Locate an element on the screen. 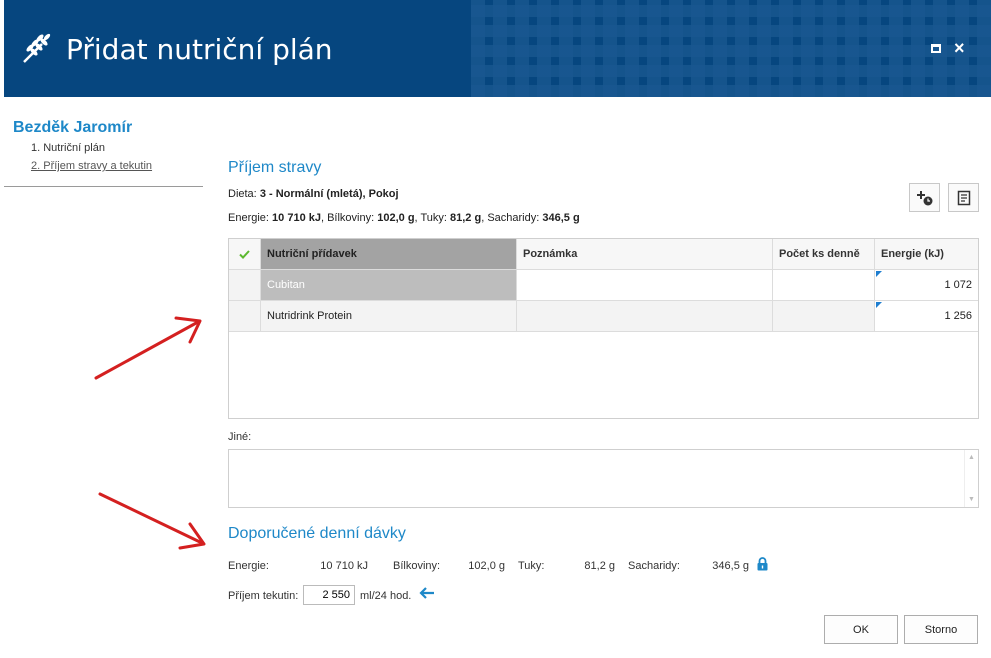 The width and height of the screenshot is (991, 658). arrow-left-icon is located at coordinates (427, 593).